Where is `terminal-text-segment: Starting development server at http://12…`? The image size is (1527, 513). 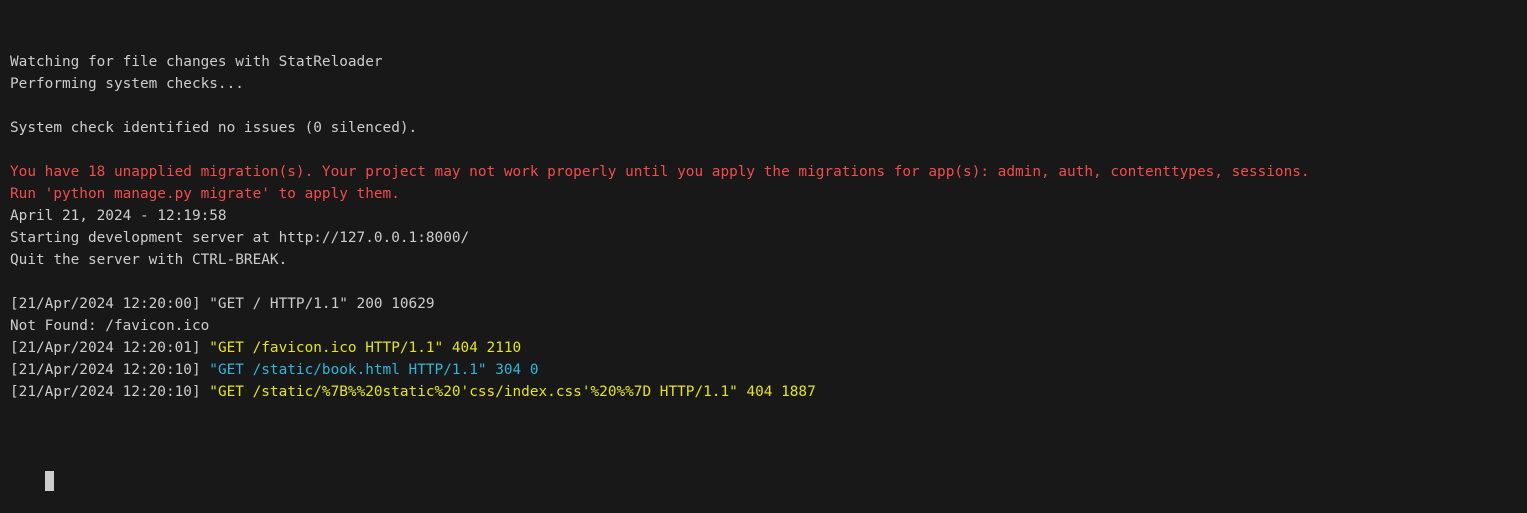
terminal-text-segment: Starting development server at http://12… is located at coordinates (240, 238).